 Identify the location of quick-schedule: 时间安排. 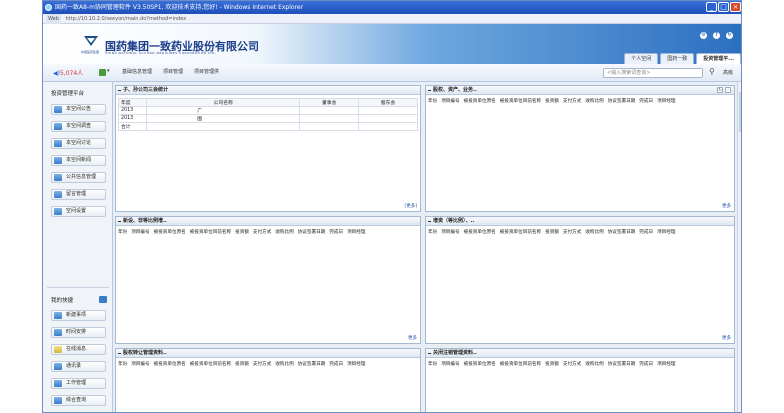
(78, 332).